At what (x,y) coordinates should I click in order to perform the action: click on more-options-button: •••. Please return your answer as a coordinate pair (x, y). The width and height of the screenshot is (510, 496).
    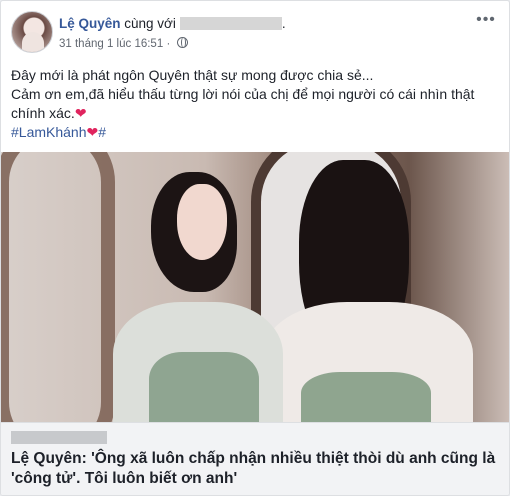
    Looking at the image, I should click on (486, 20).